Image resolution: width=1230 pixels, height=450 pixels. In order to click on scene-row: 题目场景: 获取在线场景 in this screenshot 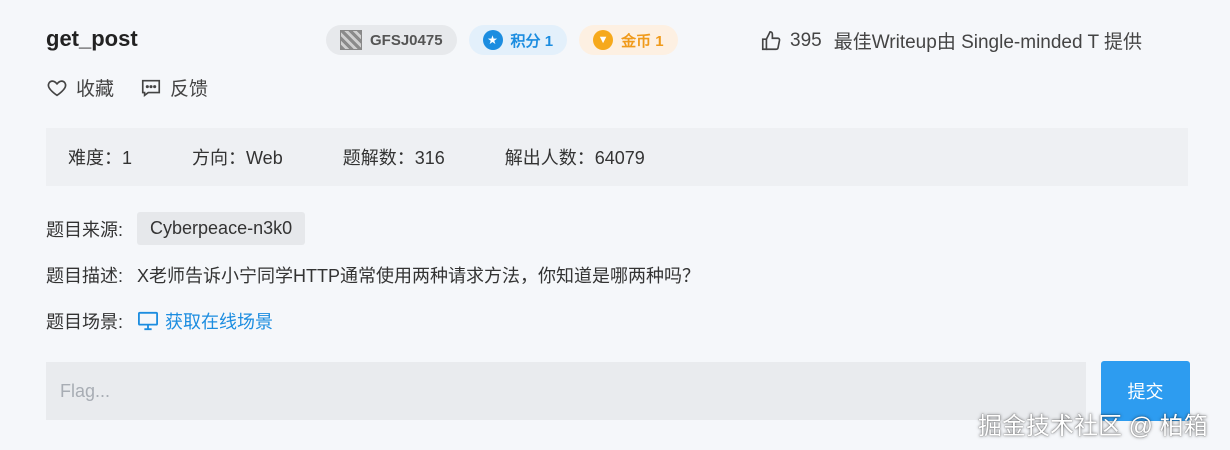, I will do `click(159, 321)`.